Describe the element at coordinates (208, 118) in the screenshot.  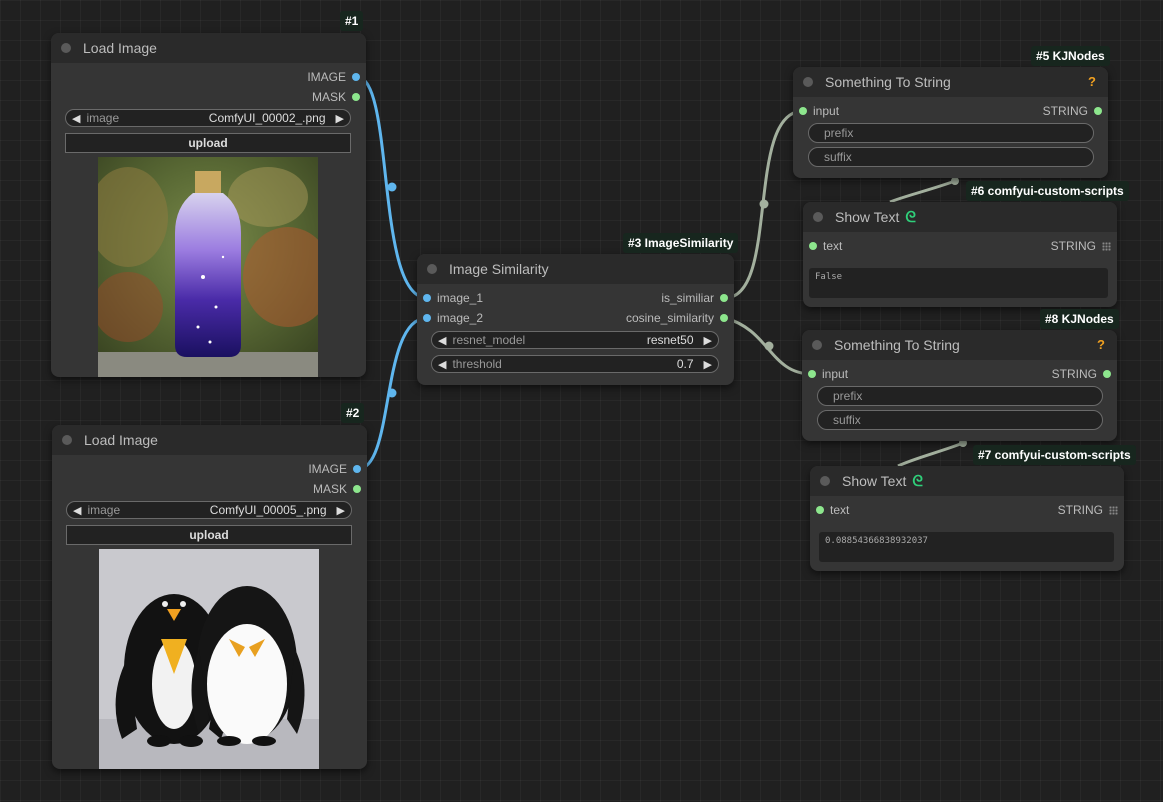
I see `image-combo-widget: ◀ image ComfyUI_00002_.png ▶` at that location.